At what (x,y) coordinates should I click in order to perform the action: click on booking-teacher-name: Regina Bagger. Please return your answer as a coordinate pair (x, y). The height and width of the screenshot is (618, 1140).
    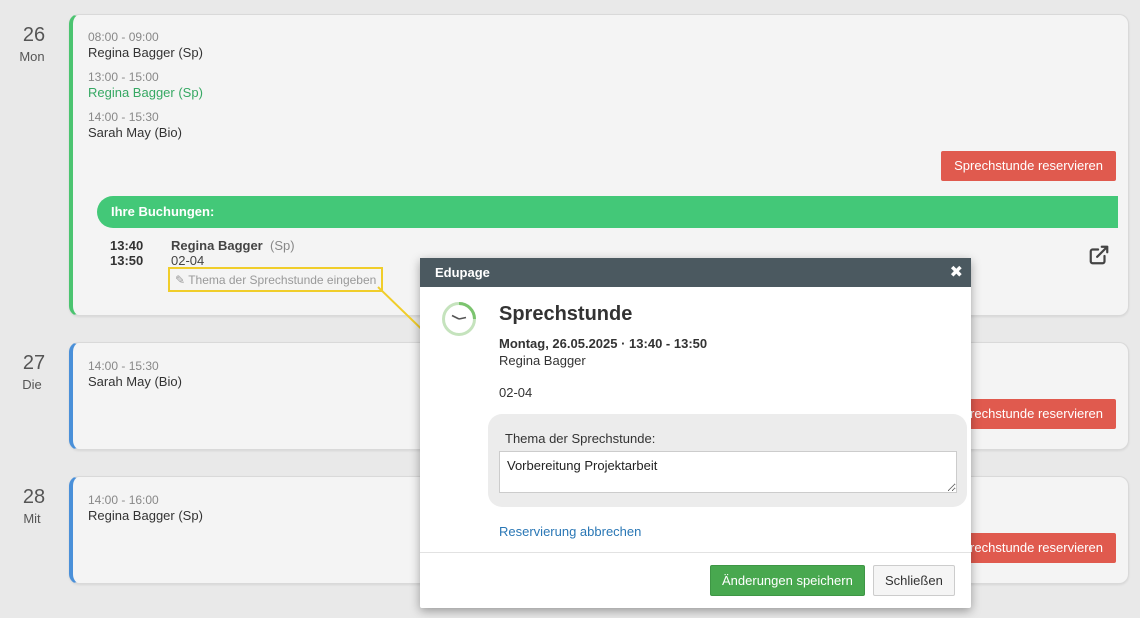
    Looking at the image, I should click on (217, 245).